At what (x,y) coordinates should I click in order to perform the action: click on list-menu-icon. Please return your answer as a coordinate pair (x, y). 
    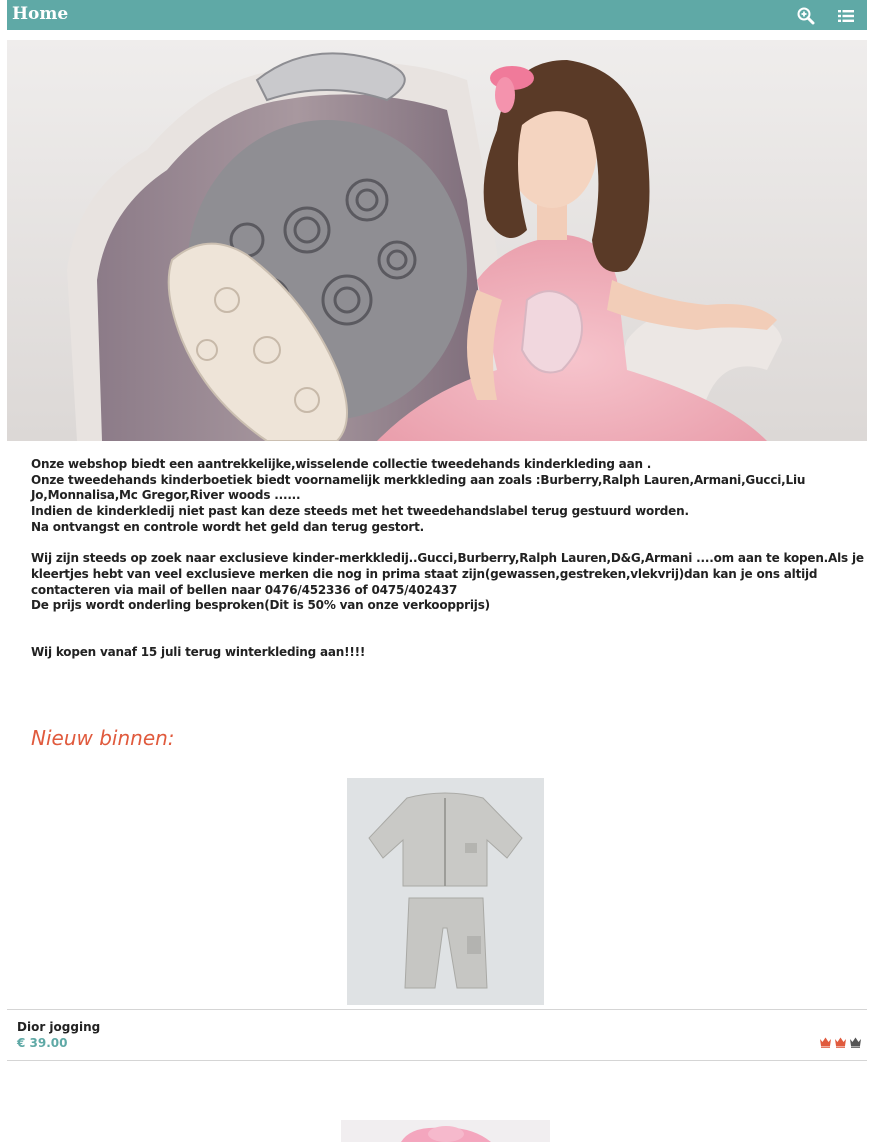
    Looking at the image, I should click on (846, 16).